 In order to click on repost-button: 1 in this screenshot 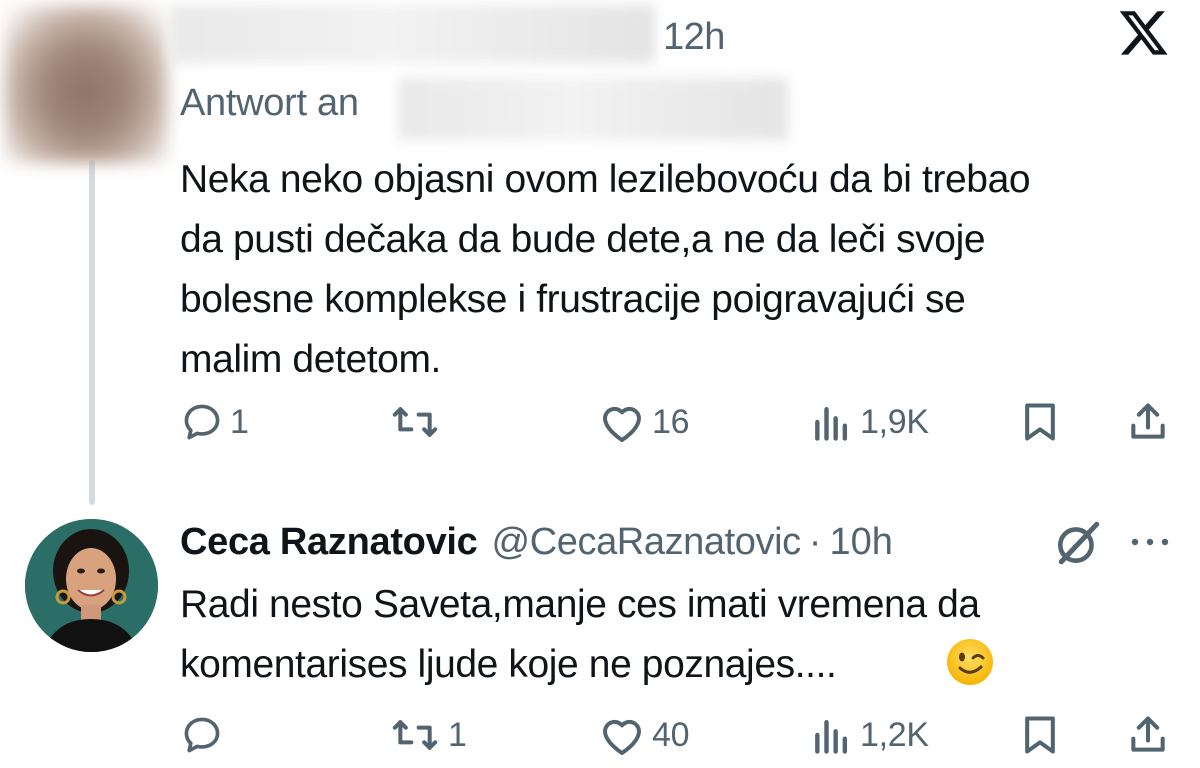, I will do `click(427, 735)`.